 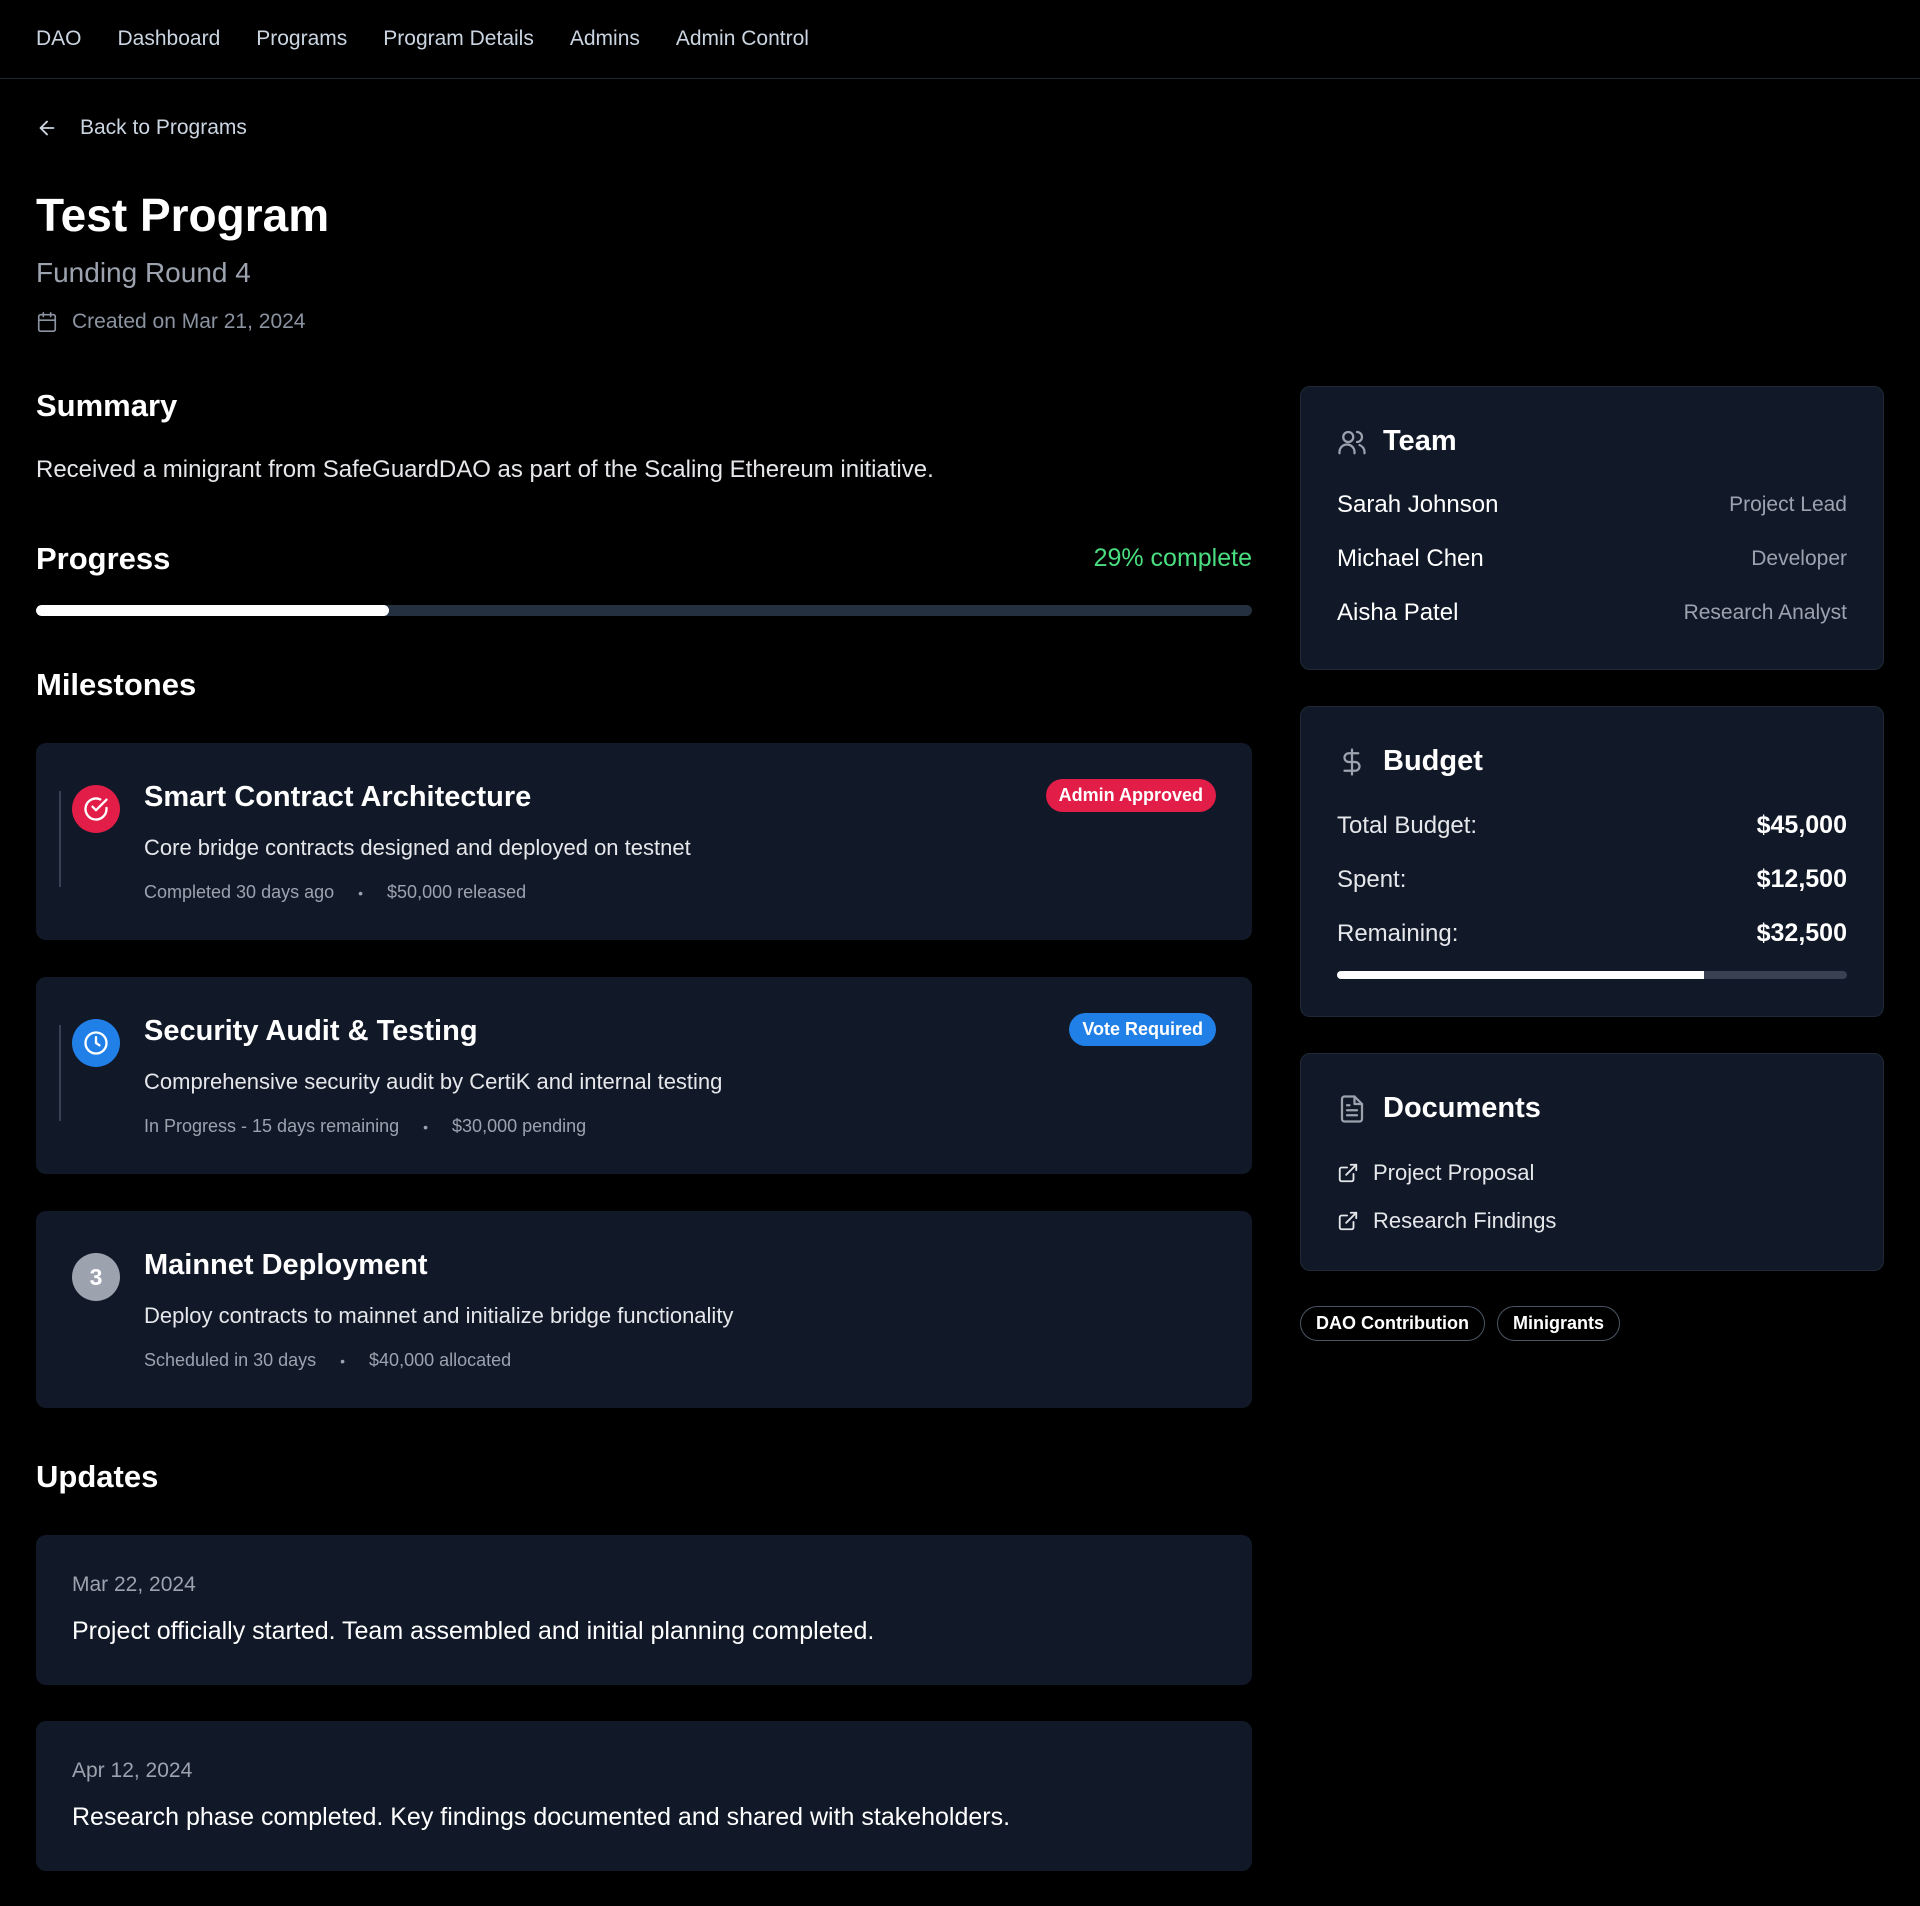 I want to click on document-link: Research Findings, so click(x=1446, y=1221).